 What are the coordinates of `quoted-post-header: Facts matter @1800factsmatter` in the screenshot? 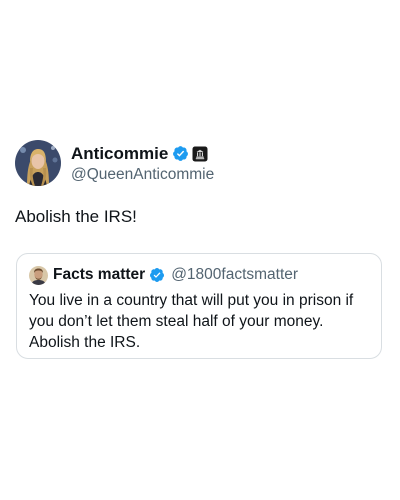 It's located at (199, 275).